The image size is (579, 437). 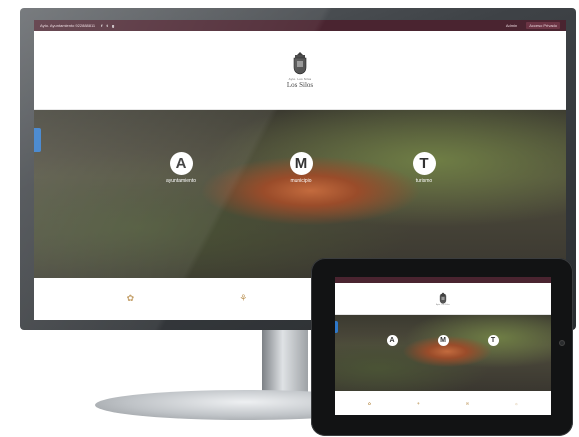 I want to click on tablet-screen: Ayto. Los Silos A M T ✿ ⚘ ✉ ☼, so click(x=443, y=346).